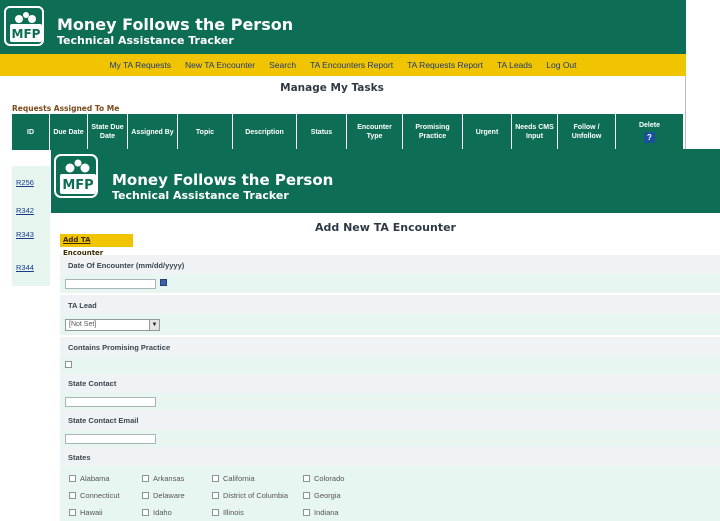  What do you see at coordinates (68, 364) in the screenshot?
I see `promising-practice-checkbox` at bounding box center [68, 364].